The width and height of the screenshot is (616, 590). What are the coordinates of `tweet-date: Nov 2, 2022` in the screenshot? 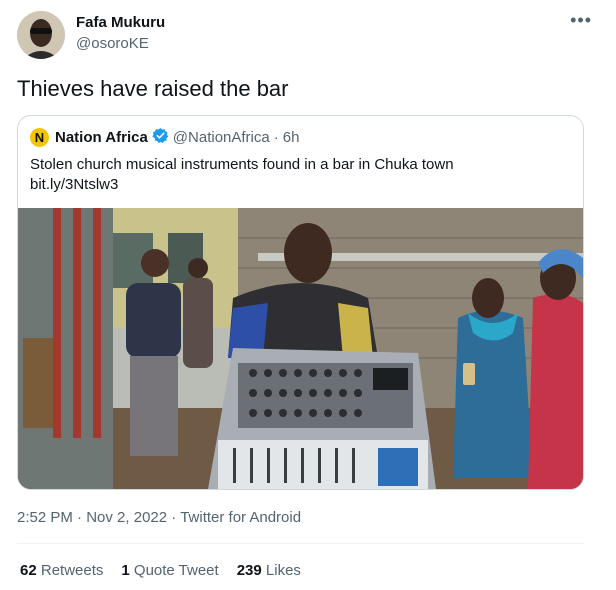 It's located at (126, 517).